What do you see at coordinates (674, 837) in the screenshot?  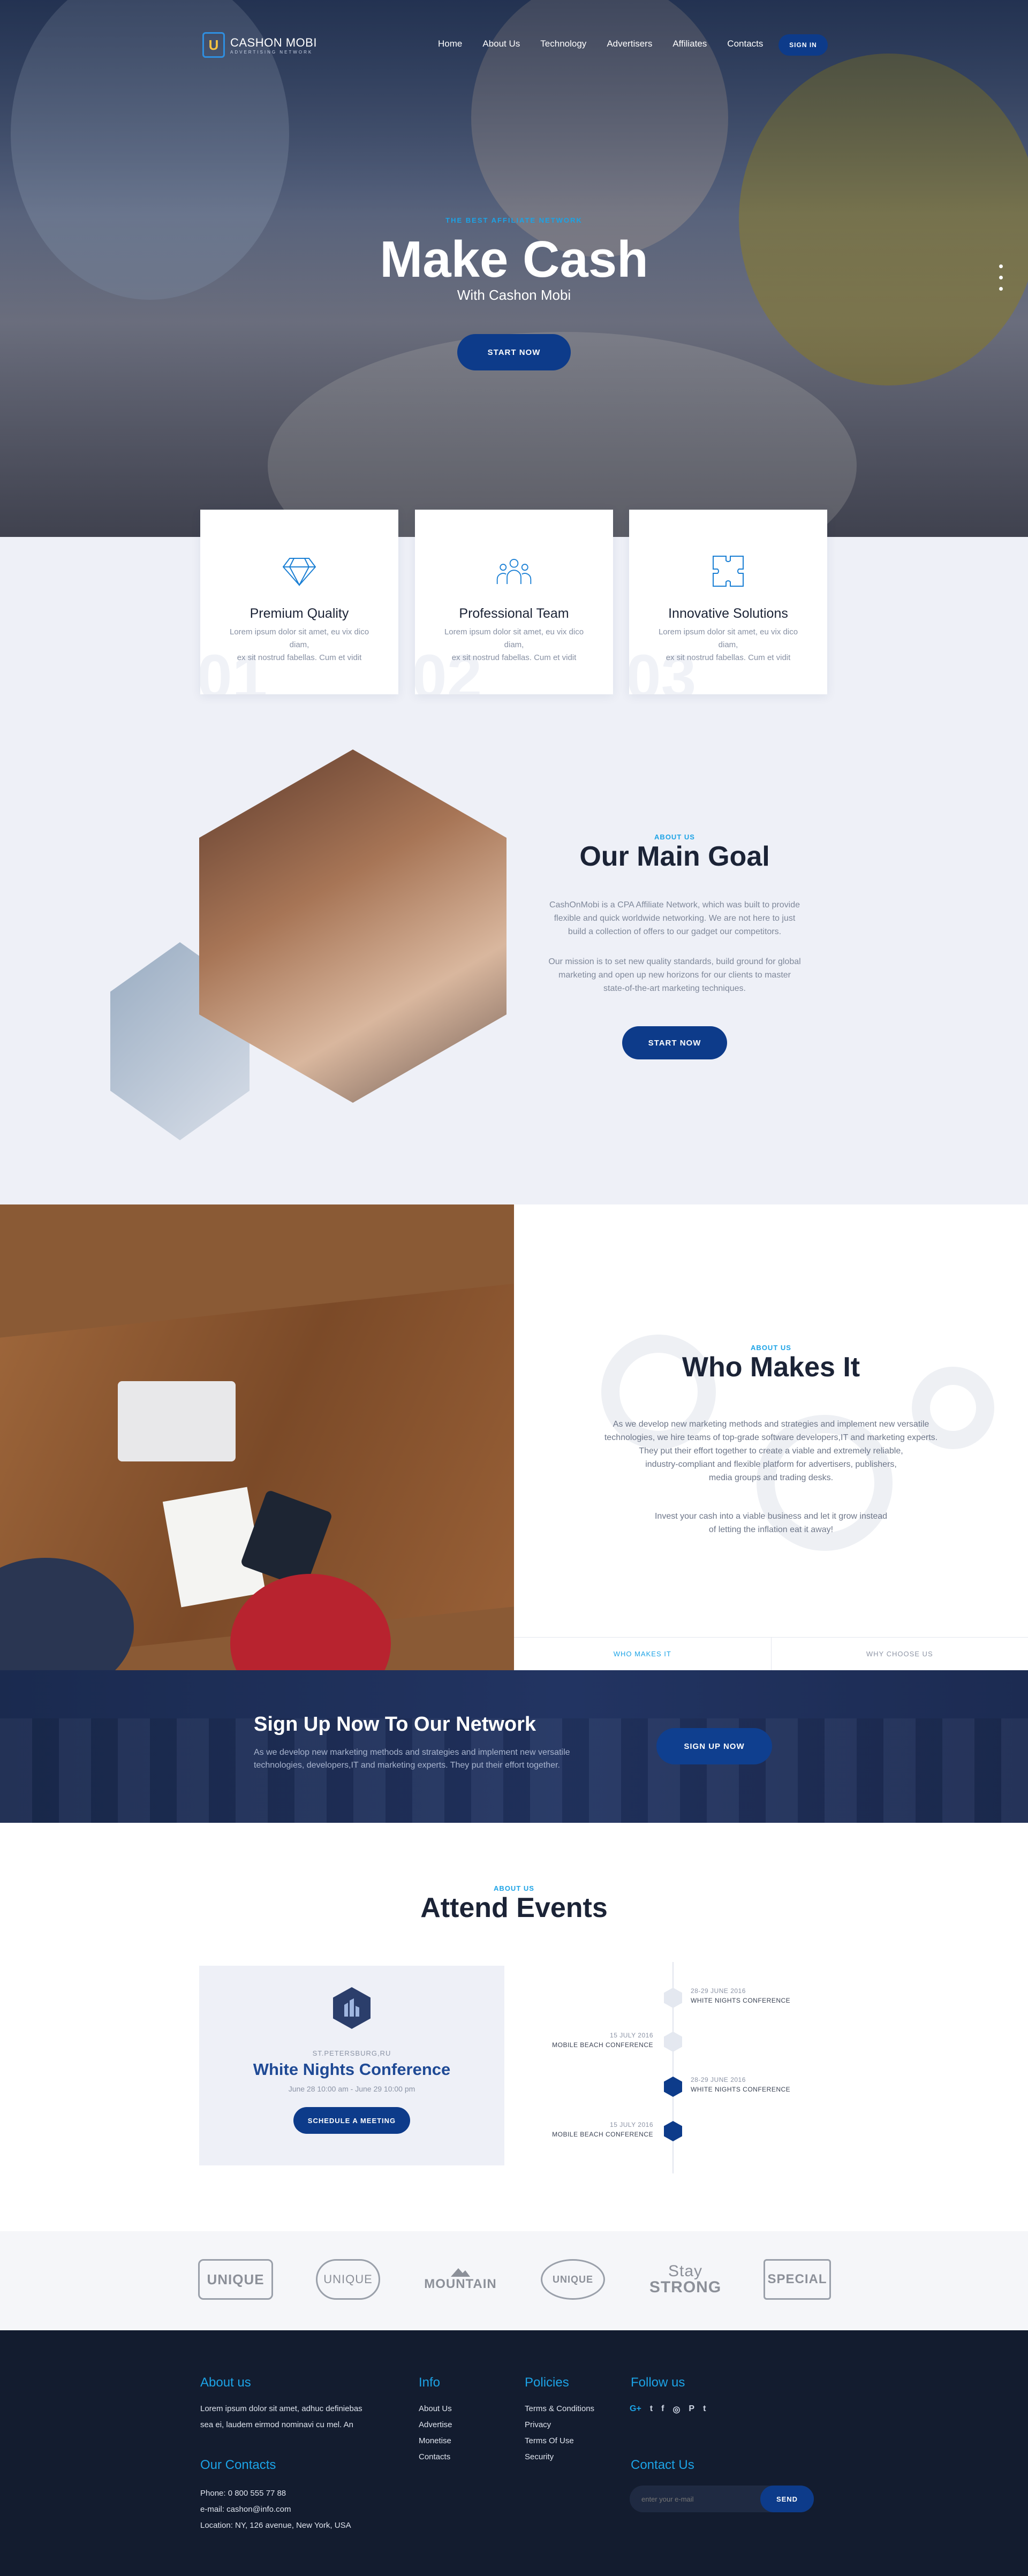 I see `main-goal-eyebrow: ABOUT US` at bounding box center [674, 837].